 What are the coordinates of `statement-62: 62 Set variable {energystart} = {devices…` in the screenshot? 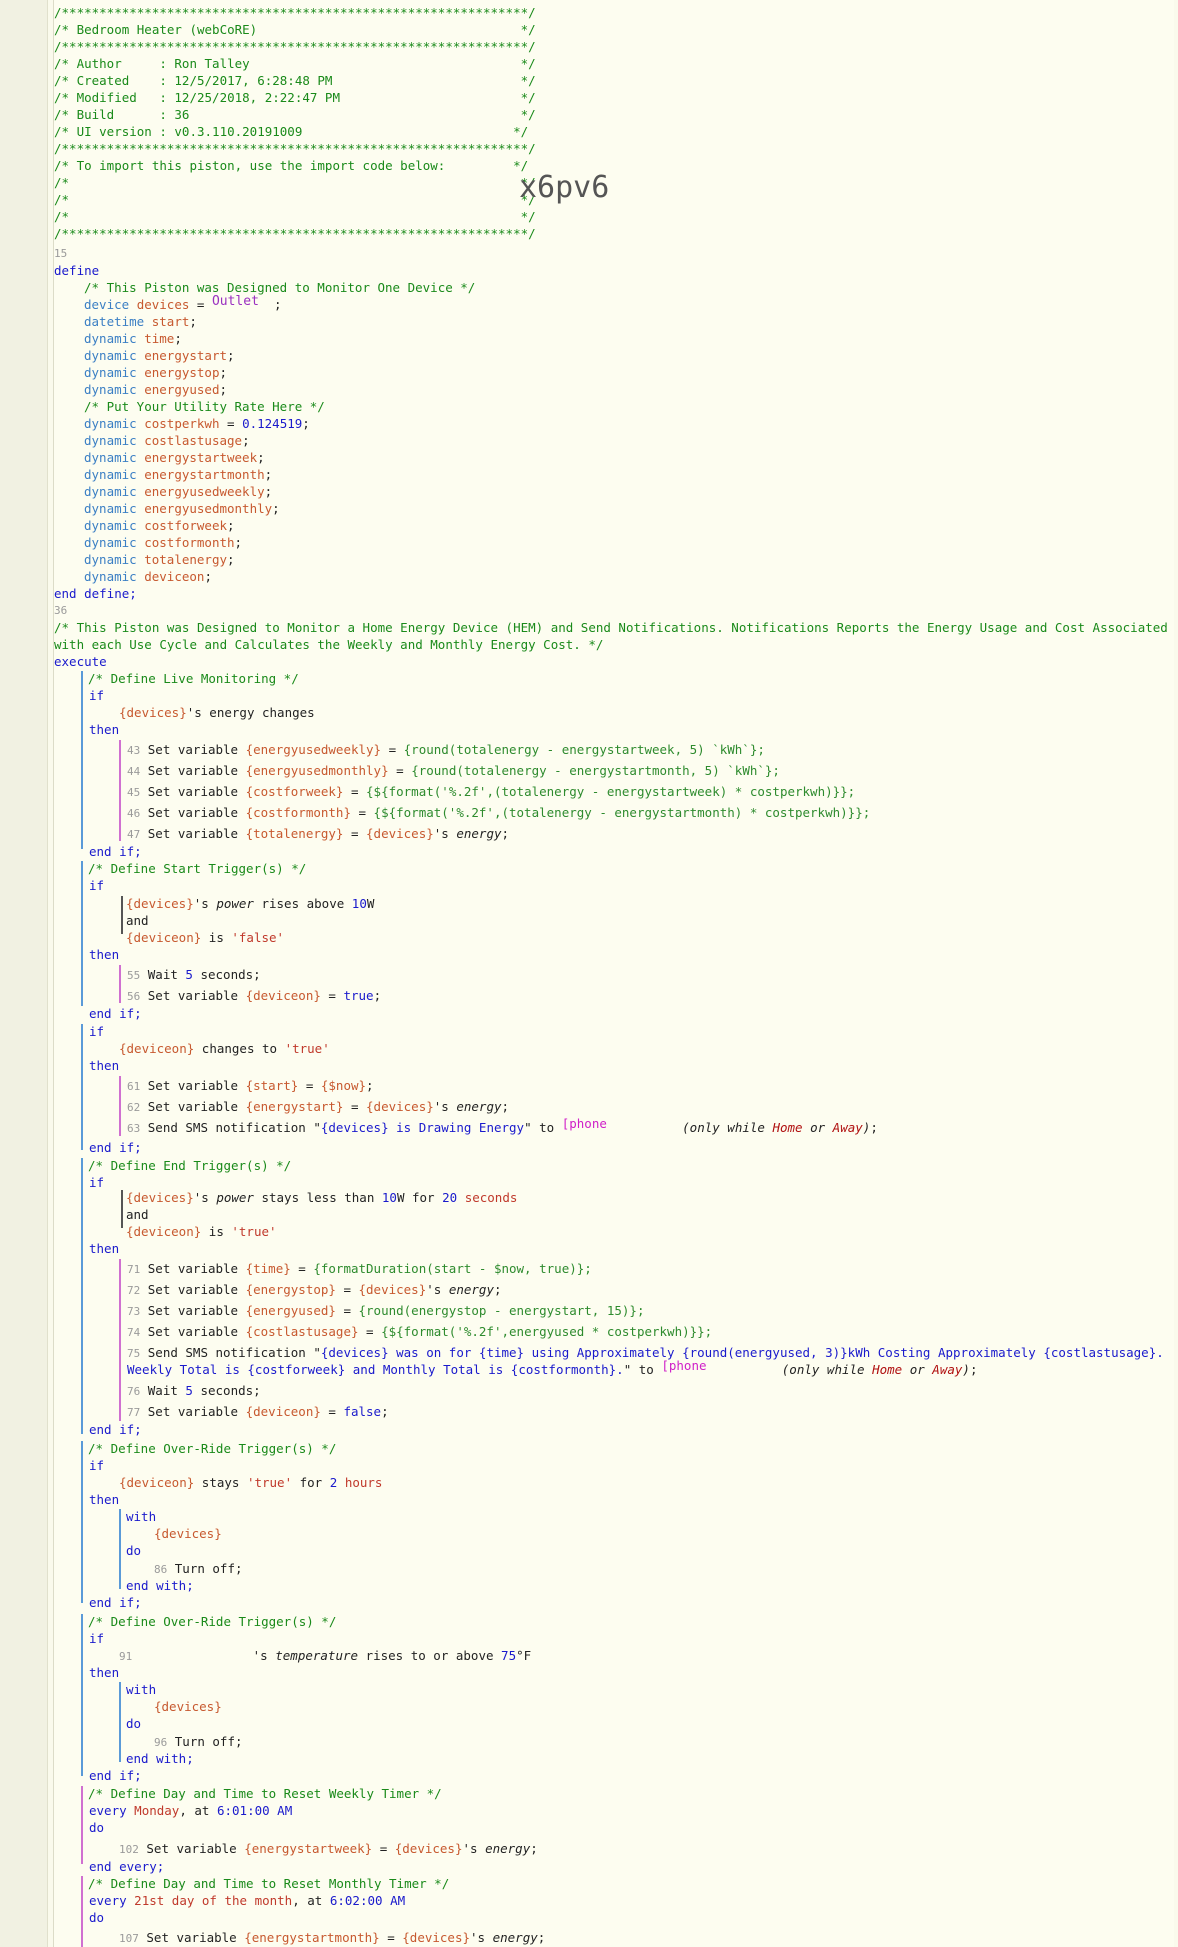 It's located at (318, 1107).